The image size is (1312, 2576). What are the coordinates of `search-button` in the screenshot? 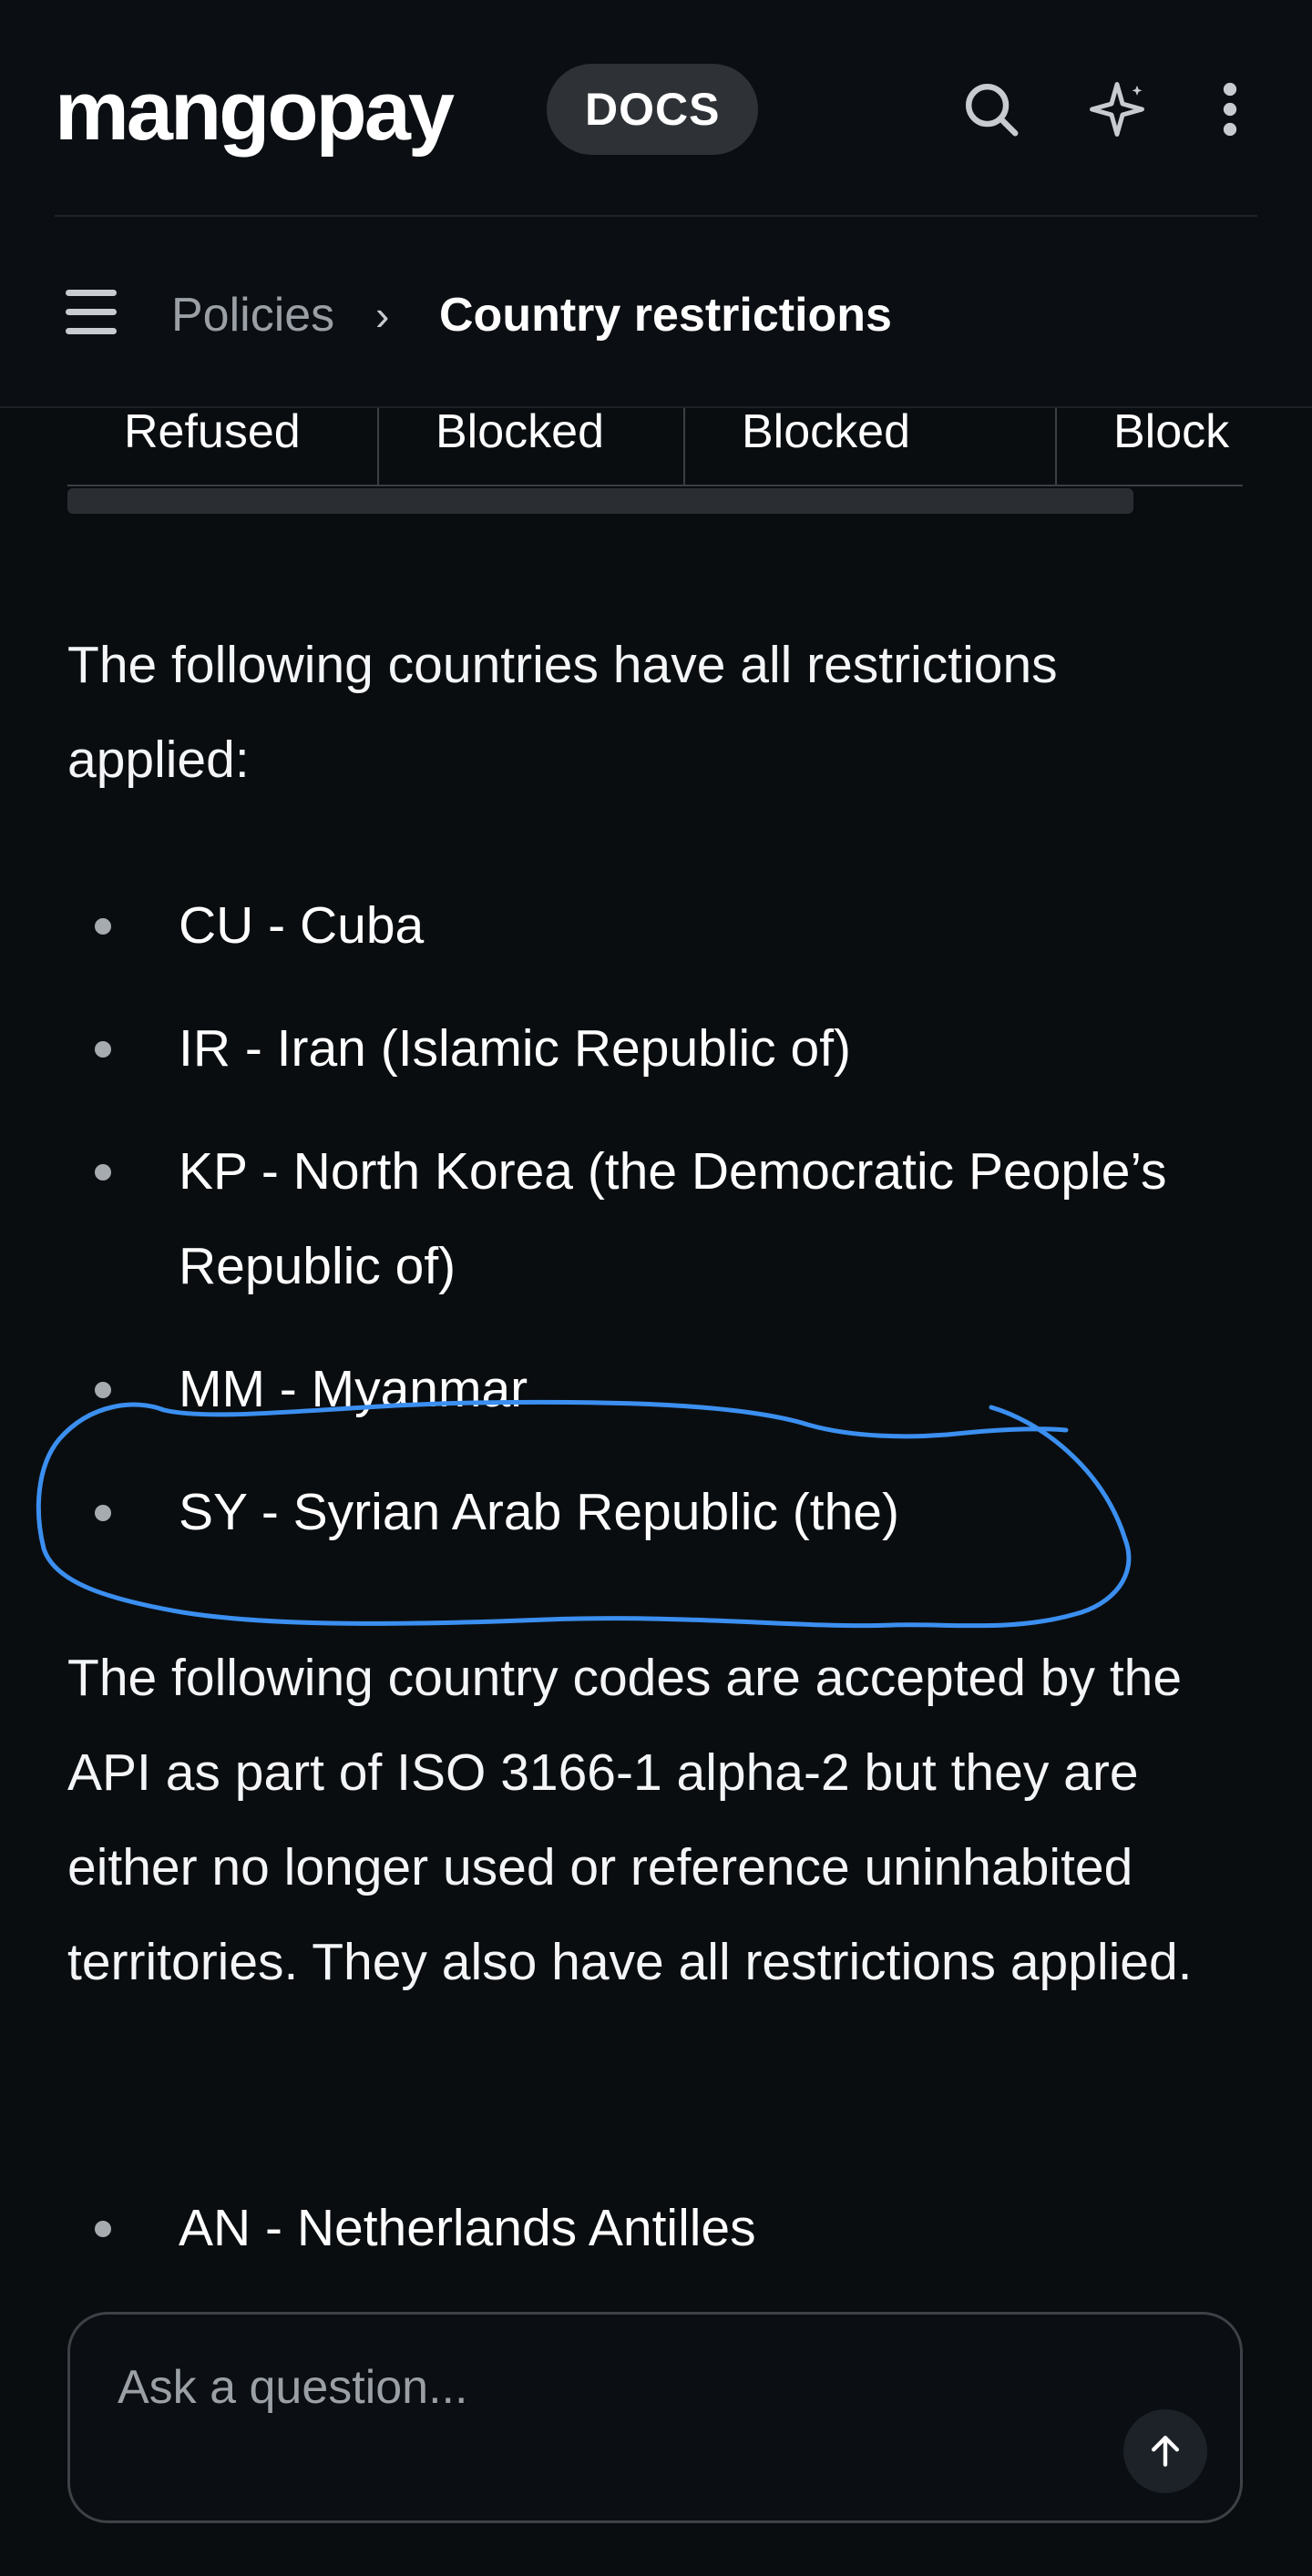 It's located at (991, 109).